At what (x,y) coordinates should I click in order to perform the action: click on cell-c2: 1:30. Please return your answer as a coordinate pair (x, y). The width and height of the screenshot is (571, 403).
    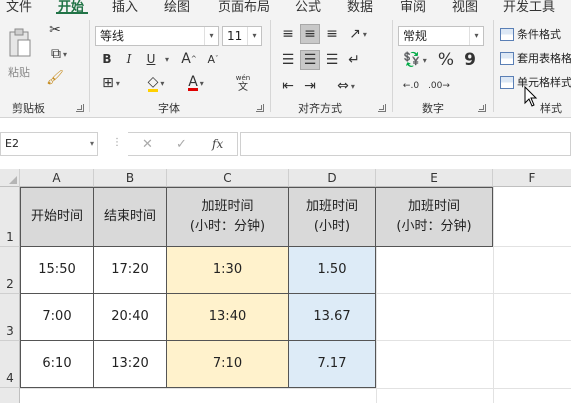
    Looking at the image, I should click on (228, 270).